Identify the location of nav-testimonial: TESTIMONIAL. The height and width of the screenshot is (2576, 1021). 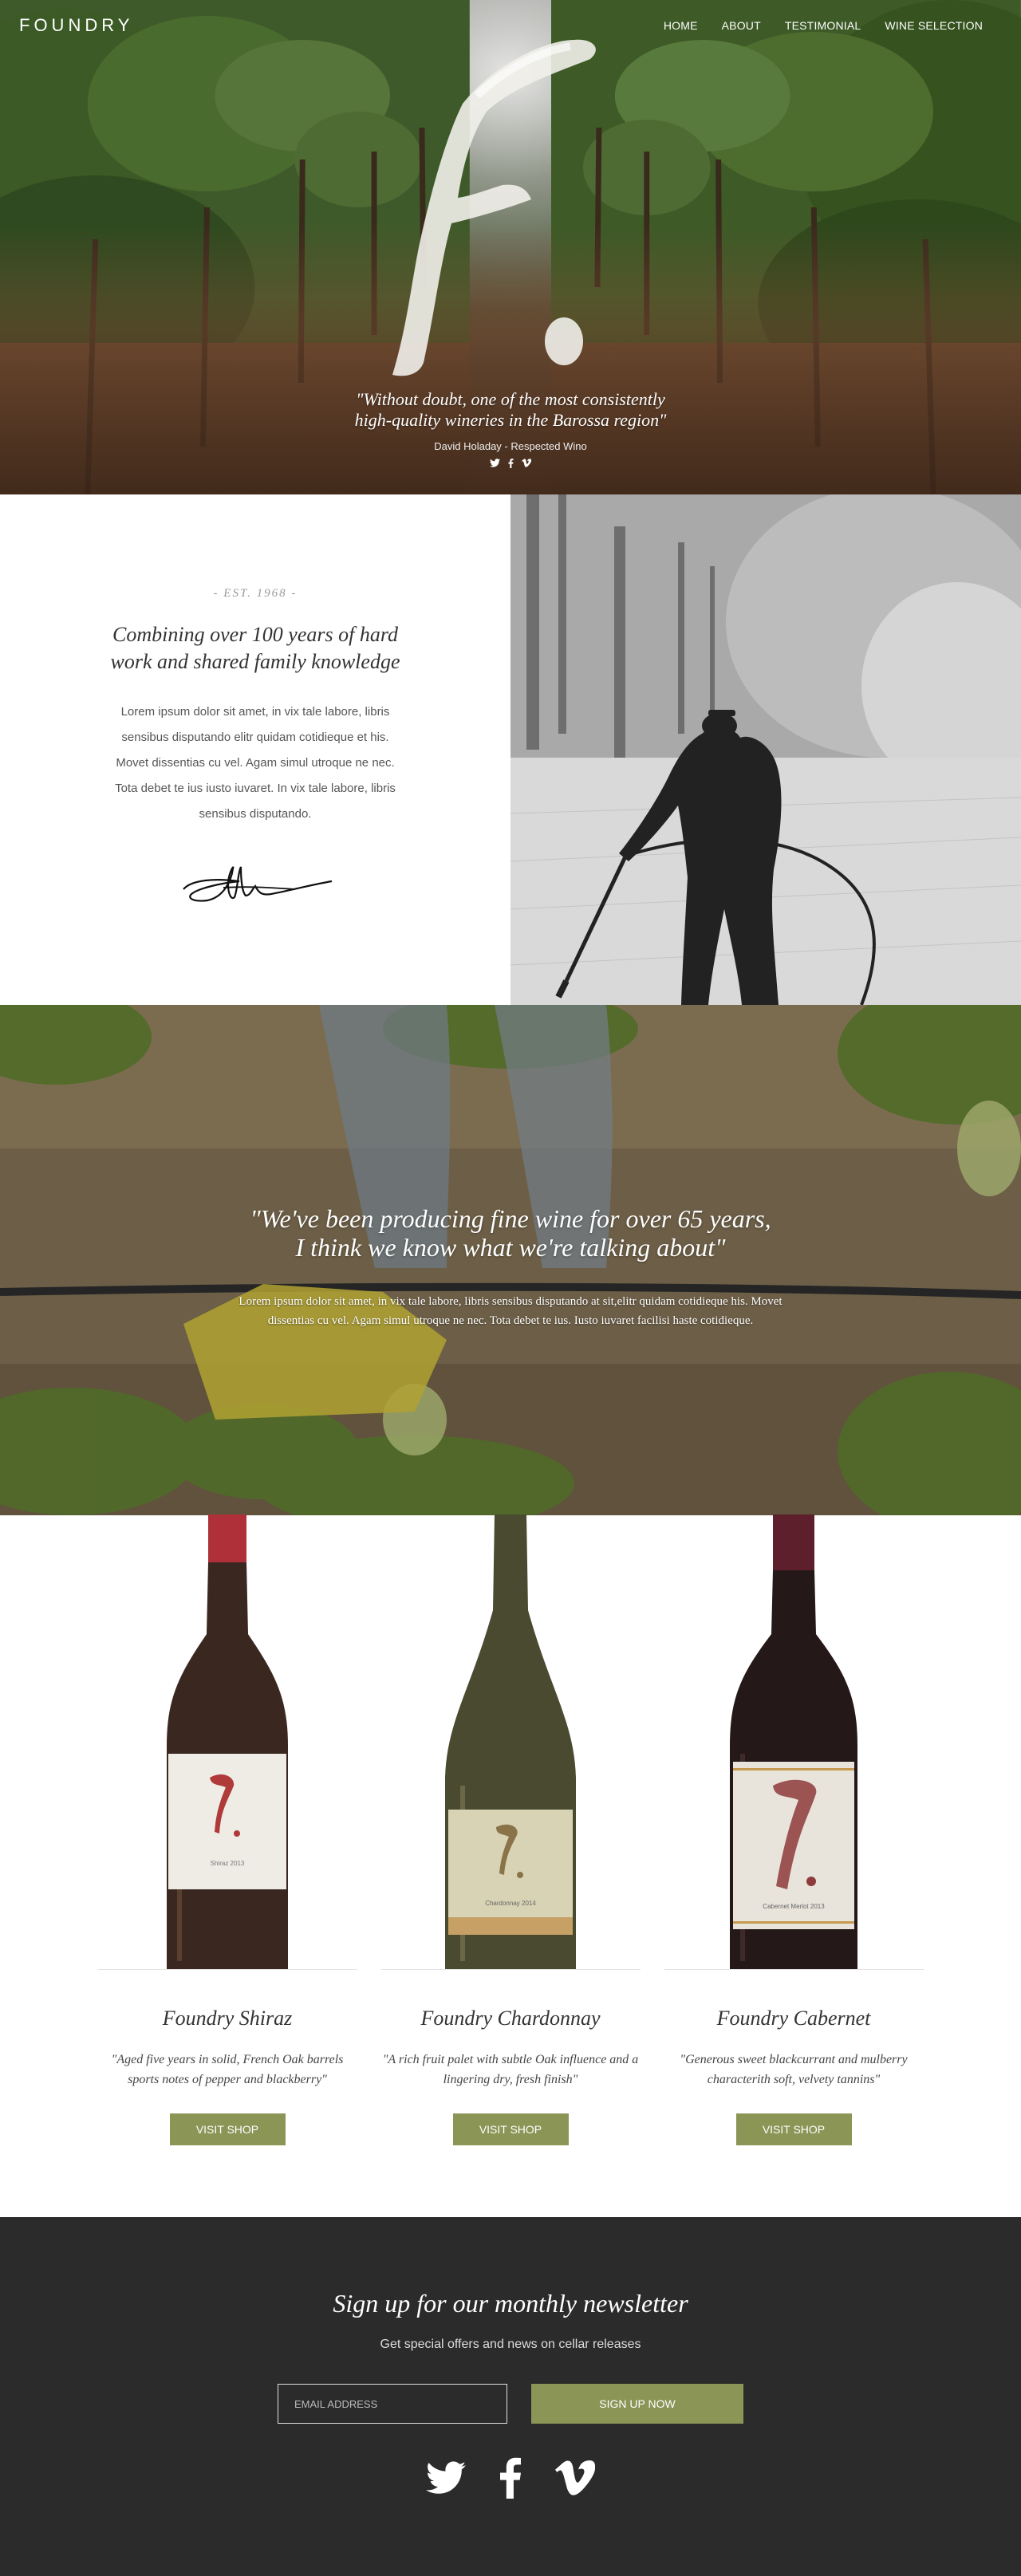
(823, 25).